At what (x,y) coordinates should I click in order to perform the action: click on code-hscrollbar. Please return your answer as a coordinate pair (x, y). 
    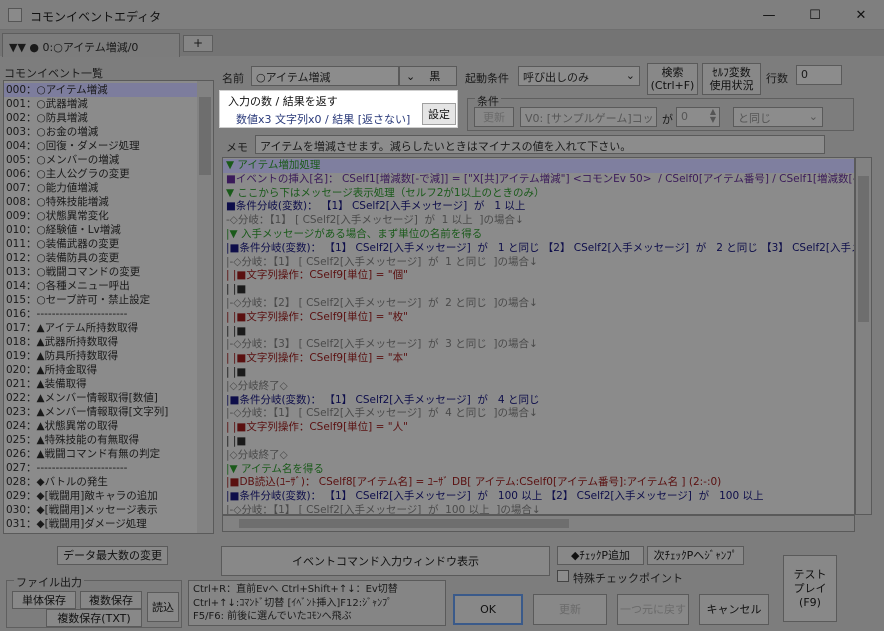
    Looking at the image, I should click on (538, 523).